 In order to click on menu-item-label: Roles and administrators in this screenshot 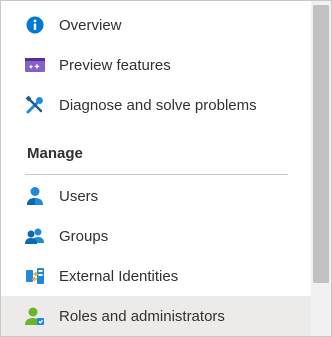, I will do `click(142, 316)`.